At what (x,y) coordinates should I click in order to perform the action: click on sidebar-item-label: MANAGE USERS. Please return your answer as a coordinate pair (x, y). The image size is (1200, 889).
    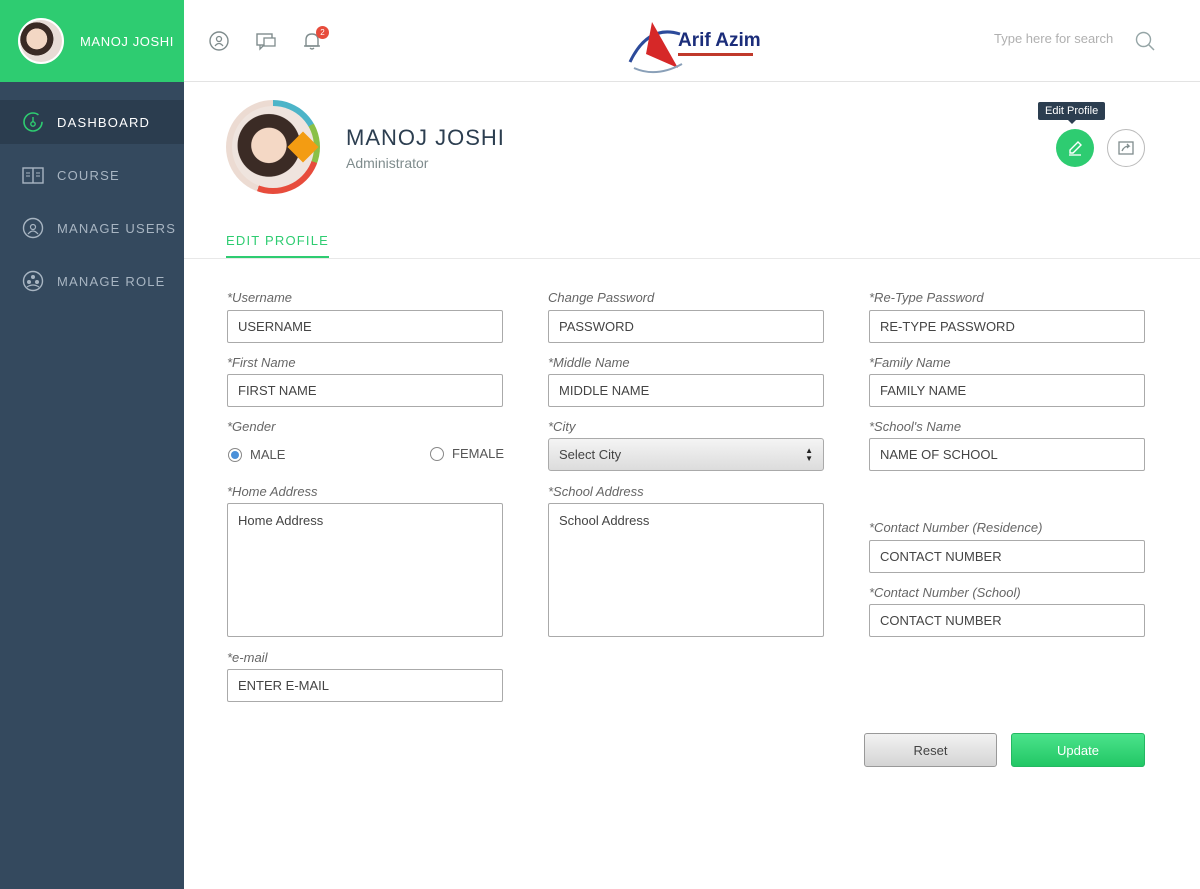
    Looking at the image, I should click on (117, 228).